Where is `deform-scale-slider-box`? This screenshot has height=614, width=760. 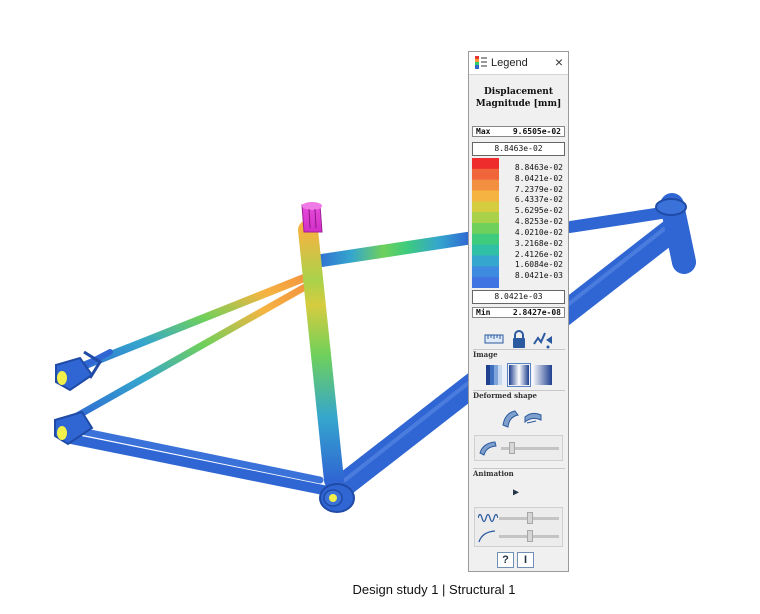
deform-scale-slider-box is located at coordinates (518, 448).